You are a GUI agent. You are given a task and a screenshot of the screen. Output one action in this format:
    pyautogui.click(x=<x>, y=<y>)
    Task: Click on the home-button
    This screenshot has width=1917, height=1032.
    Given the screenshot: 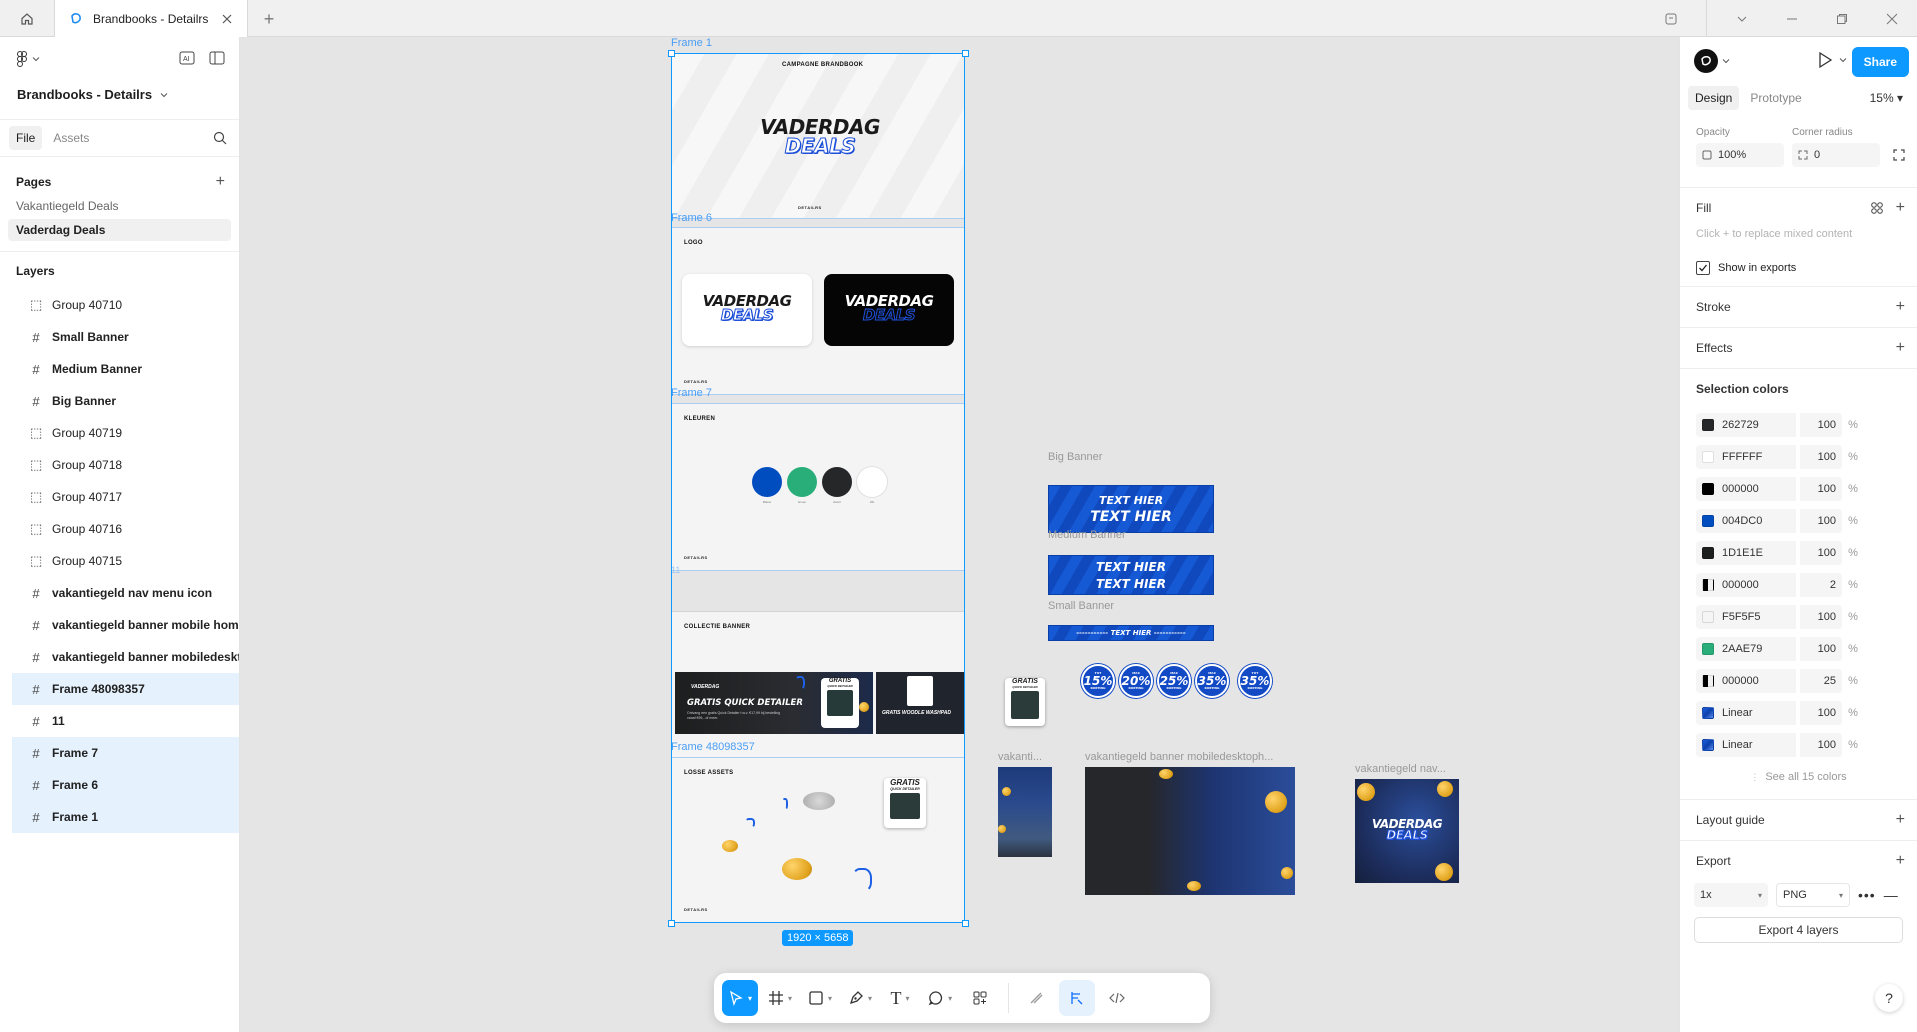 What is the action you would take?
    pyautogui.click(x=27, y=18)
    